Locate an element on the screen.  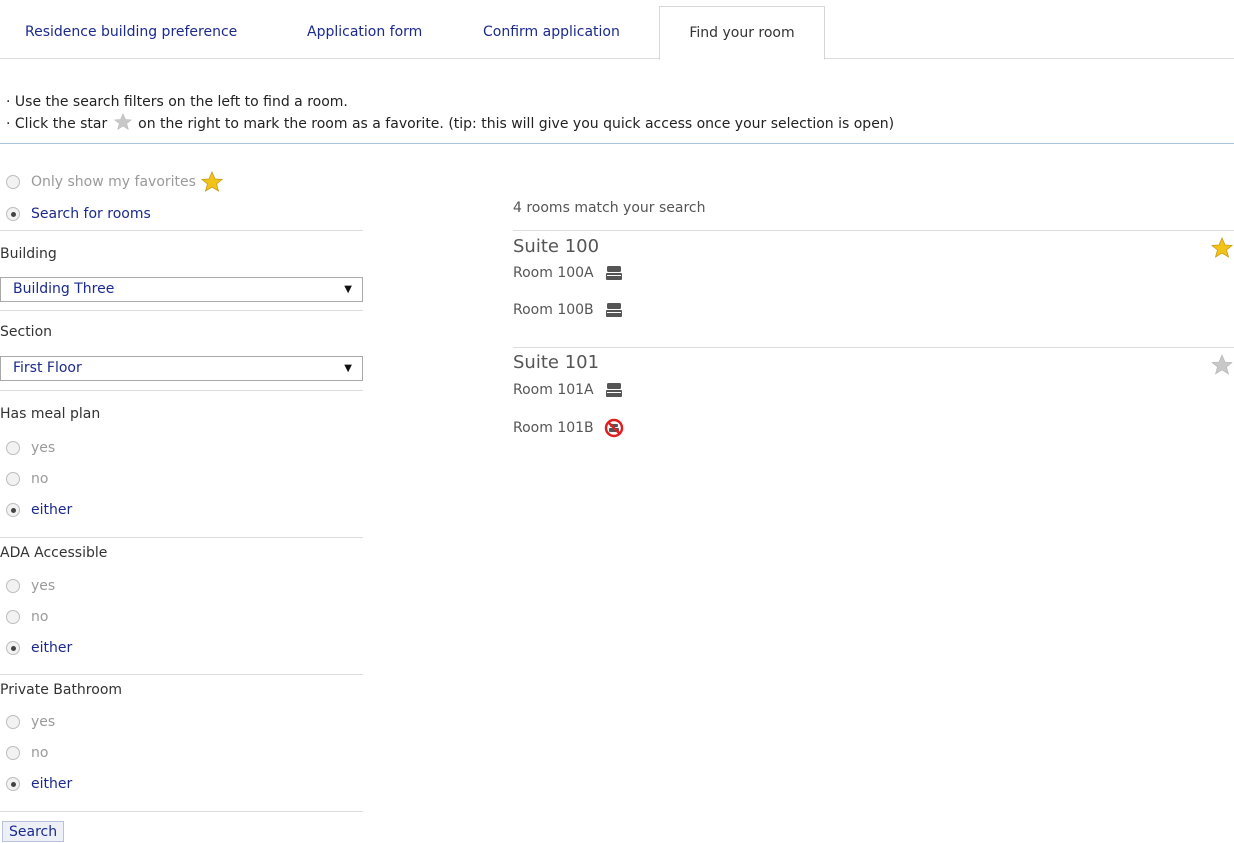
only-favorites-label: Only show my favorites is located at coordinates (113, 182).